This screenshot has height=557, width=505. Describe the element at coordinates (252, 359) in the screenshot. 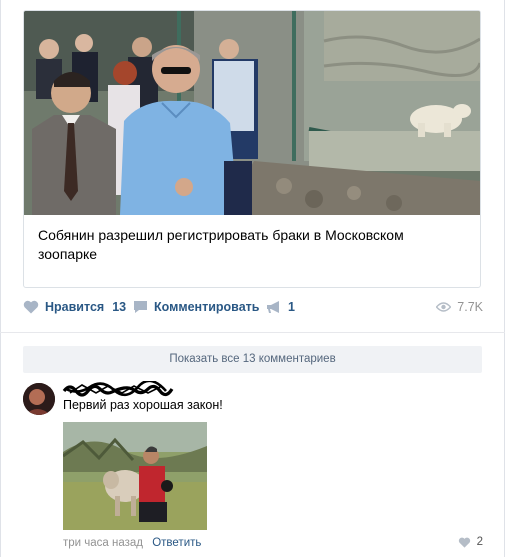

I see `show-all-comments-button: Показать все 13 комментариев` at that location.